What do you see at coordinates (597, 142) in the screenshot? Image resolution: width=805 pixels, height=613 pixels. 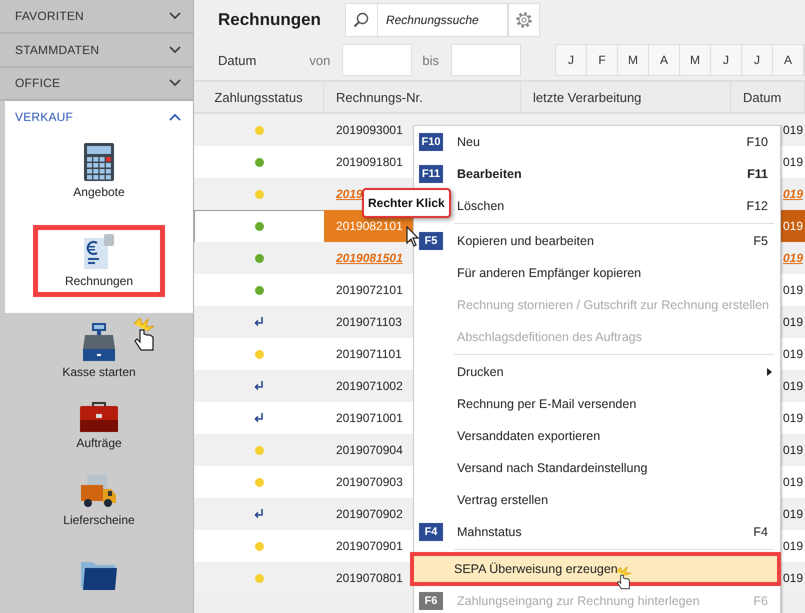 I see `menu-item: F10 Neu F10` at bounding box center [597, 142].